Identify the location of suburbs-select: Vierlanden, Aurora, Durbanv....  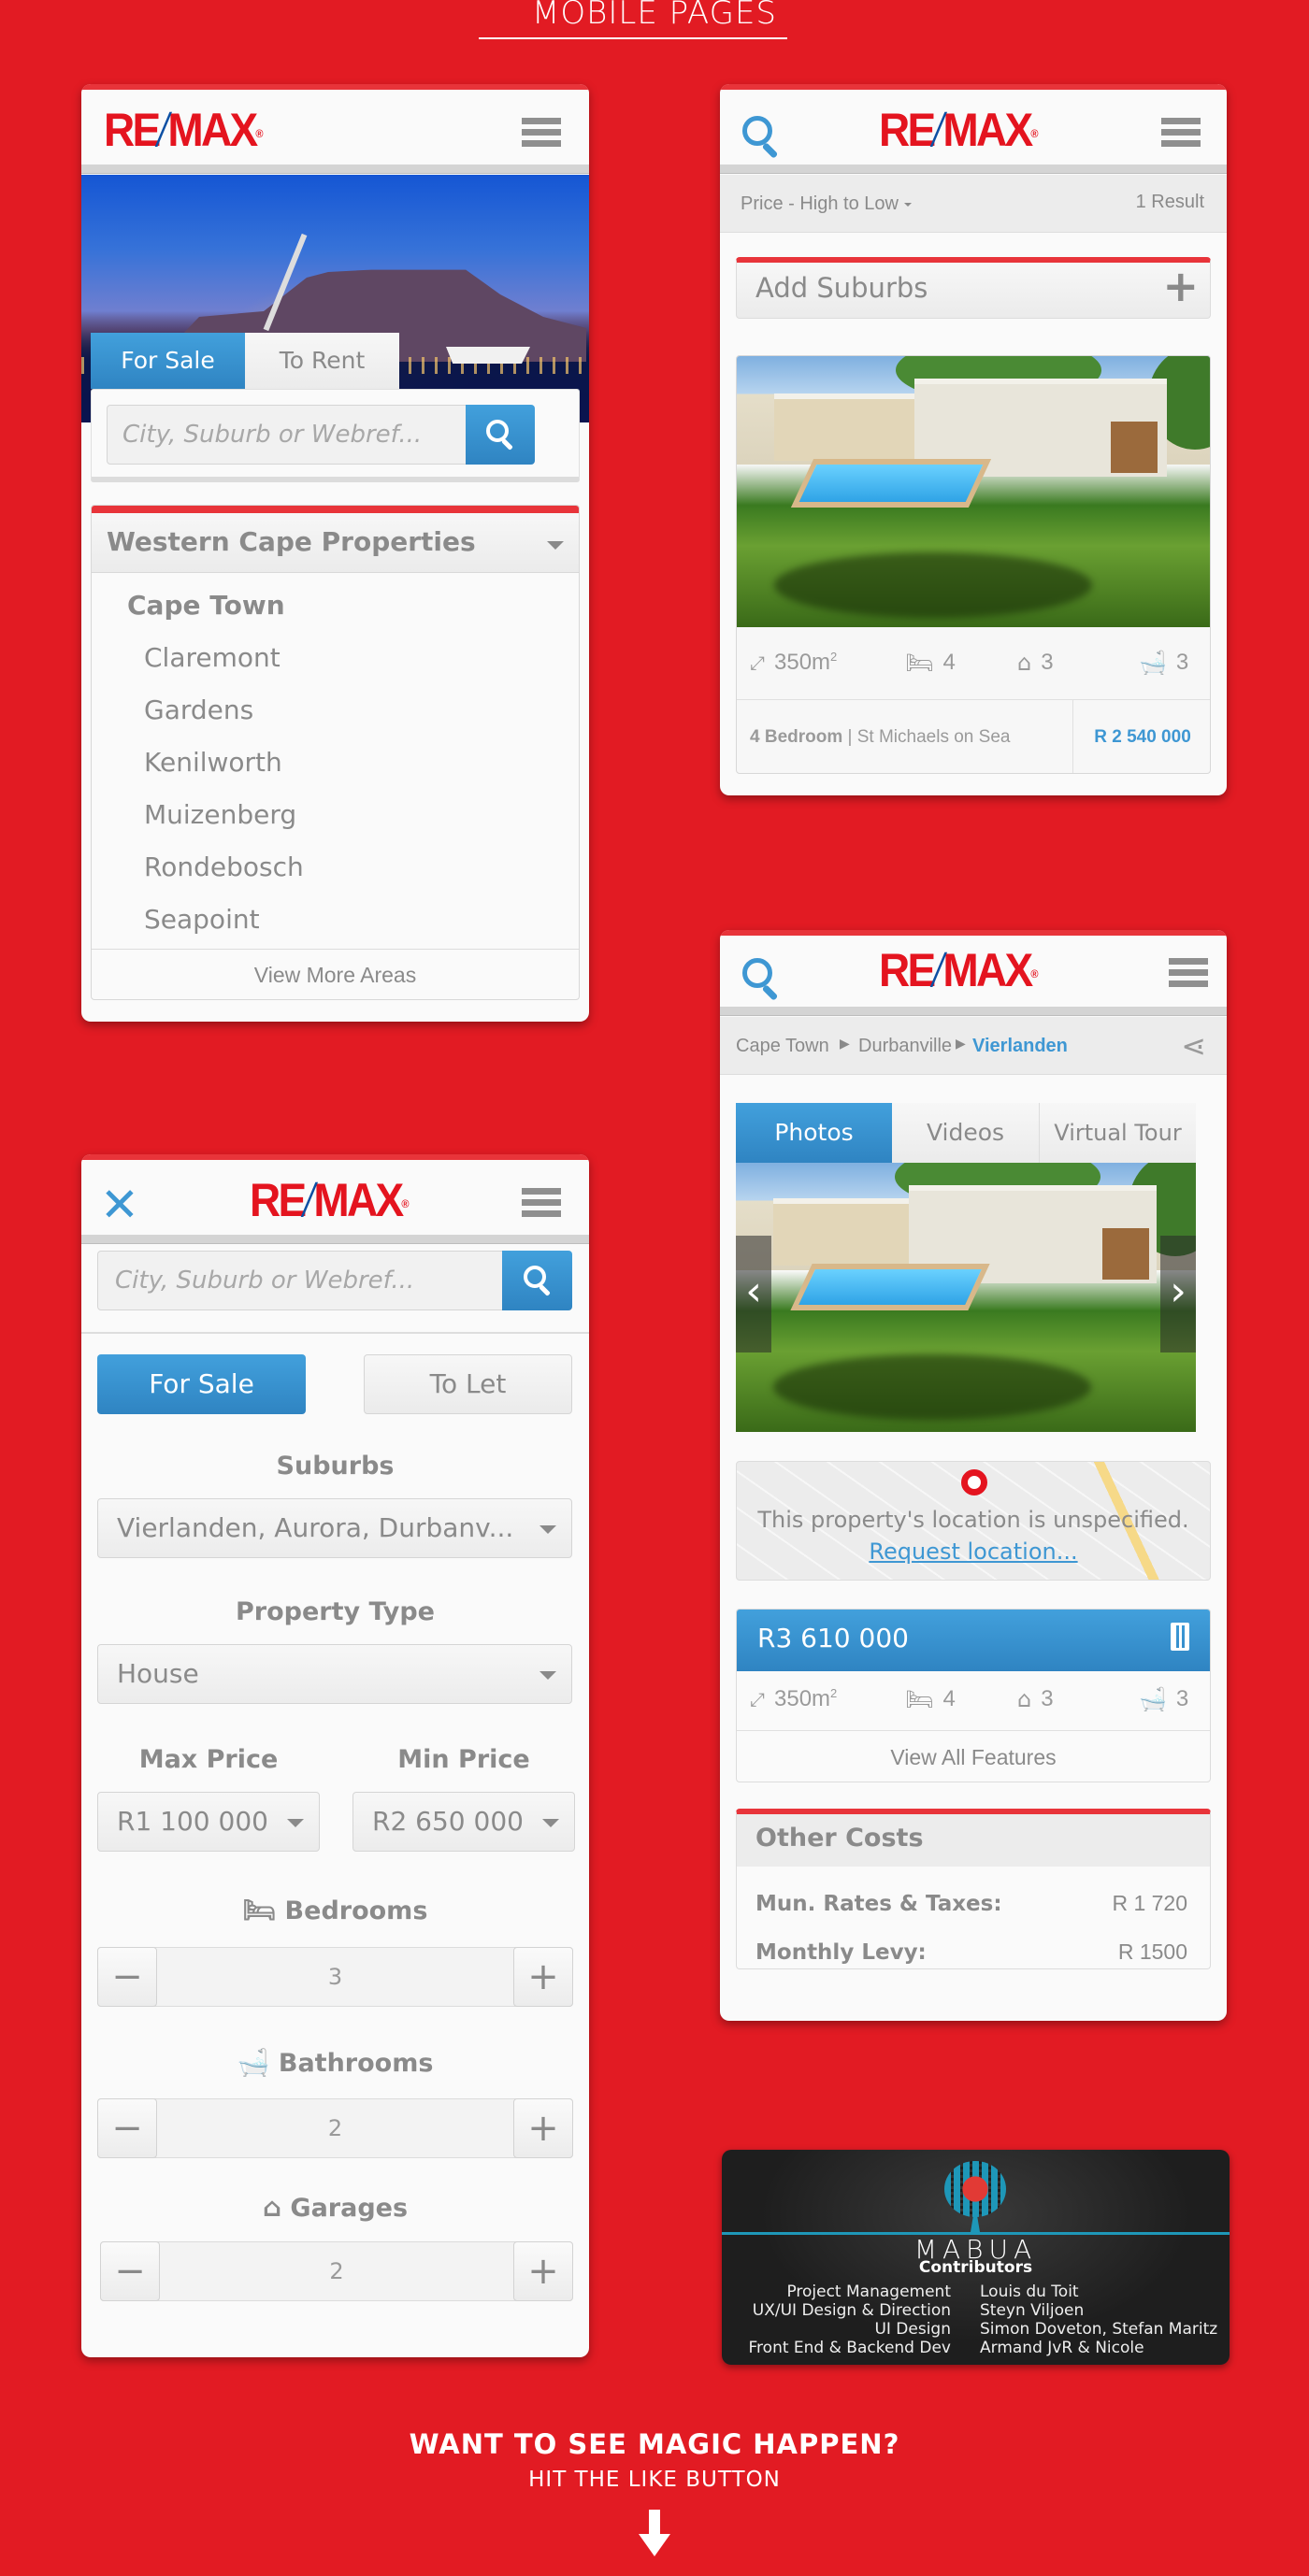
(334, 1528).